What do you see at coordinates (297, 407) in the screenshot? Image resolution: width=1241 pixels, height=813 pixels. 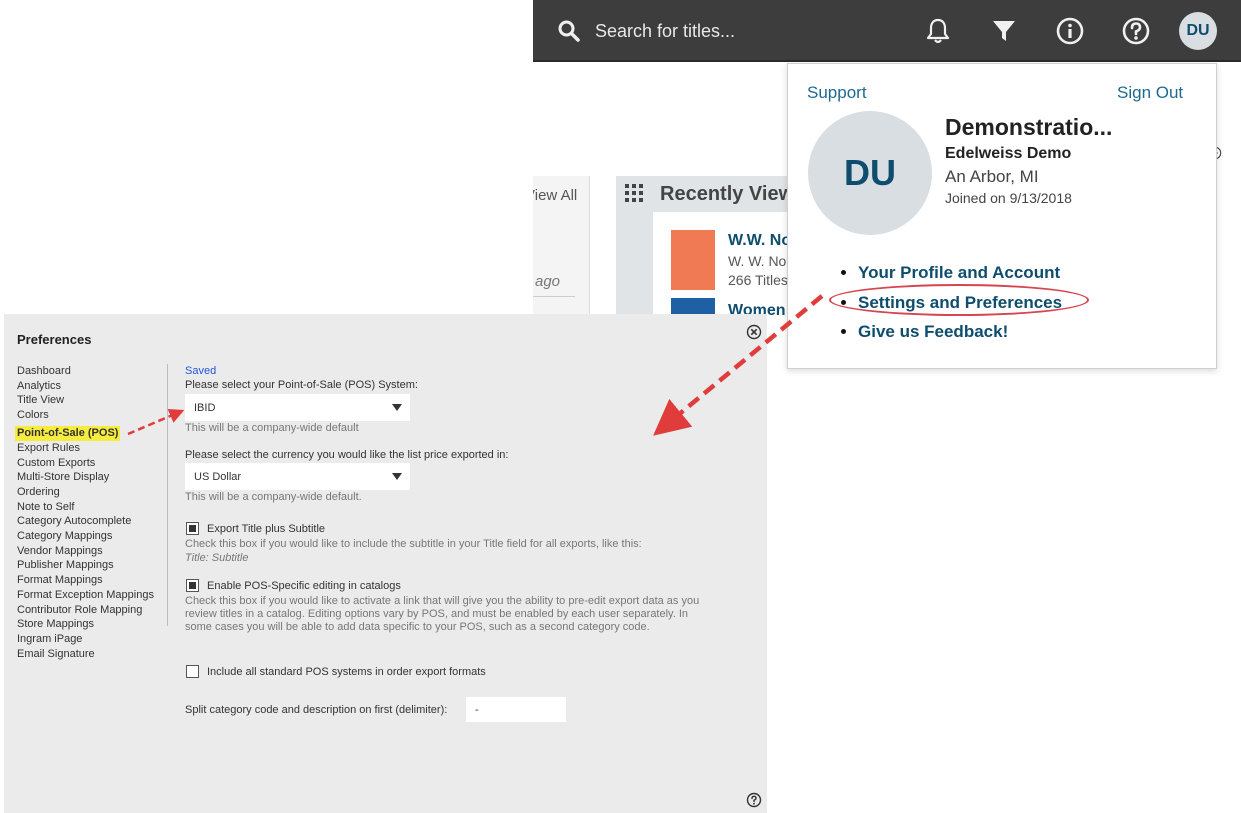 I see `pos-system-select: IBID` at bounding box center [297, 407].